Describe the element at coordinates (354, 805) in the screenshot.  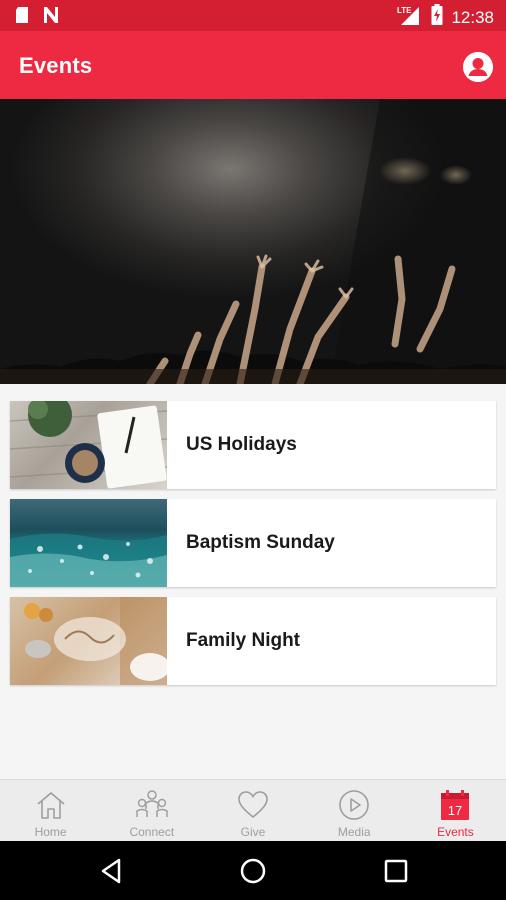
I see `play-circle-icon` at that location.